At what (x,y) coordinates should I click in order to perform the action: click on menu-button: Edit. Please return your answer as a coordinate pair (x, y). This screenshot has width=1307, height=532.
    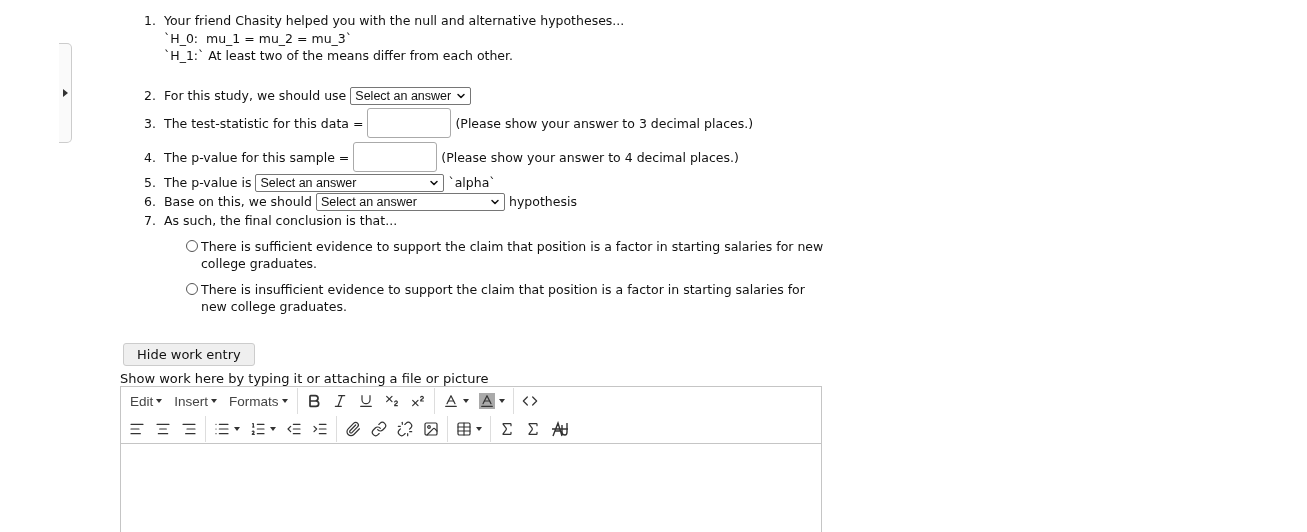
    Looking at the image, I should click on (146, 401).